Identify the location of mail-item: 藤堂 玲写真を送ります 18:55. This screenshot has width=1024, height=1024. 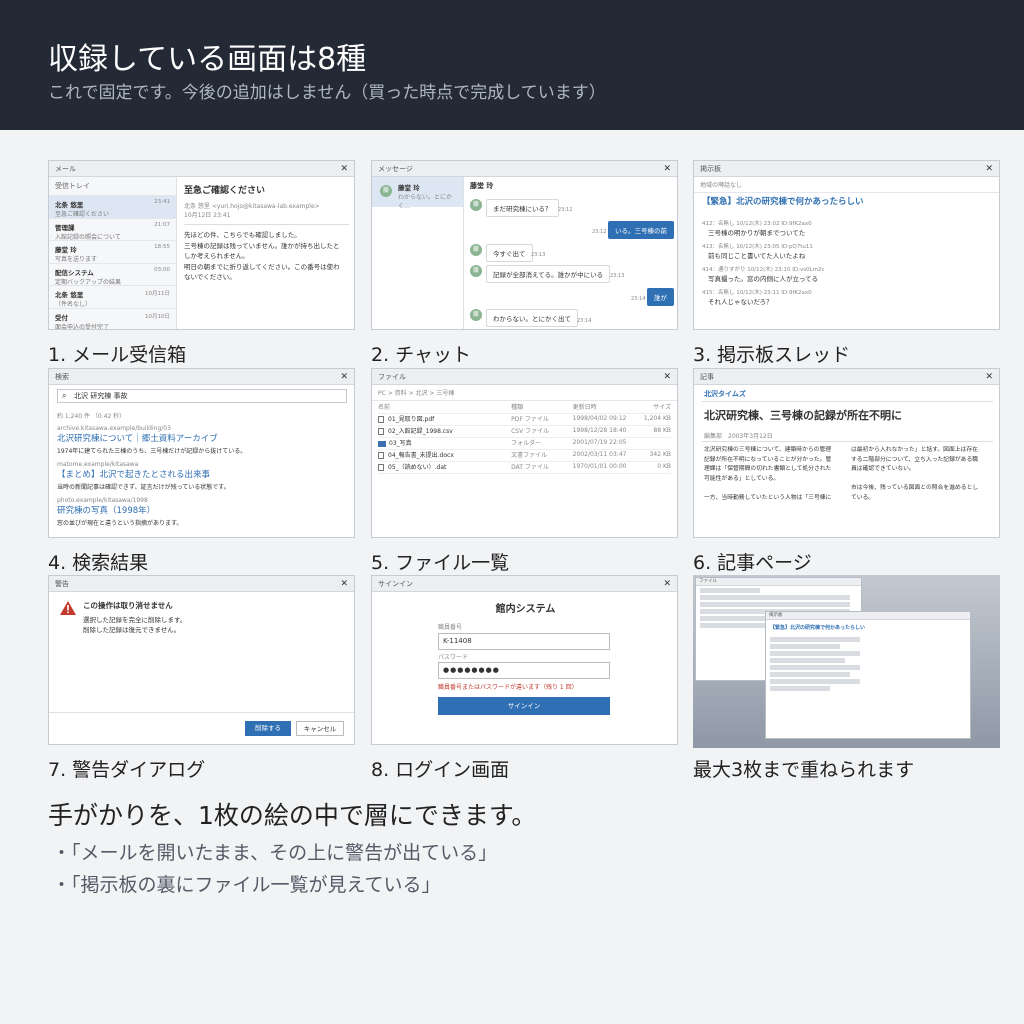
(112, 251).